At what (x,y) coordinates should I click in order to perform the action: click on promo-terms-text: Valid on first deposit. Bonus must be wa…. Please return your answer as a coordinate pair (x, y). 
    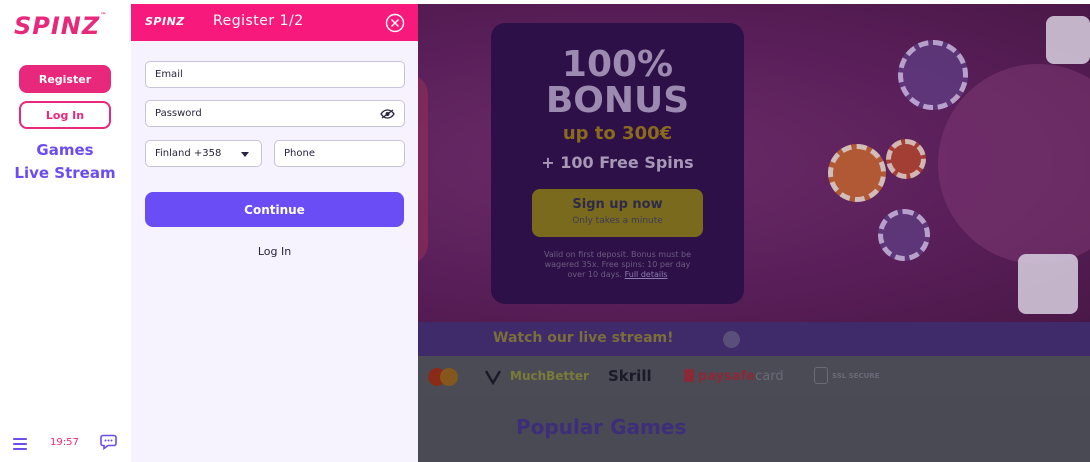
    Looking at the image, I should click on (617, 264).